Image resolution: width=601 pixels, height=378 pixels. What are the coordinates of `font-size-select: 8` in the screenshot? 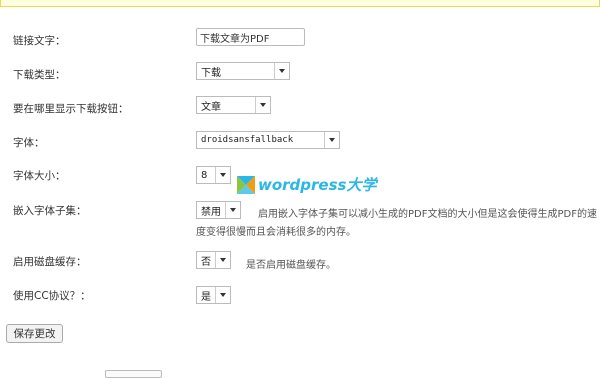 It's located at (213, 175).